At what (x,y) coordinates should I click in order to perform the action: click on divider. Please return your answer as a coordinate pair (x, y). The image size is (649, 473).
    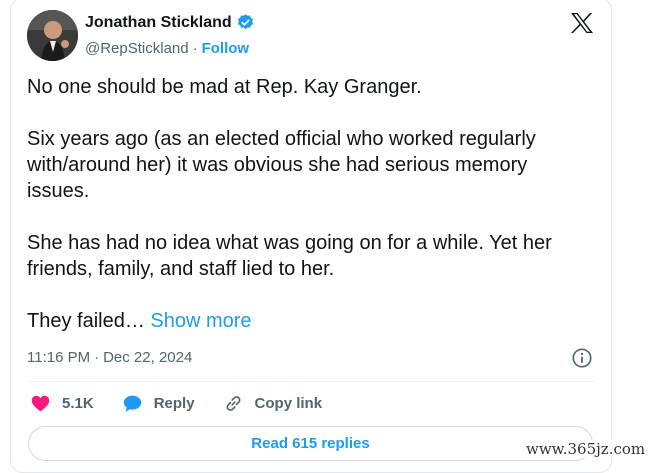
    Looking at the image, I should click on (310, 381).